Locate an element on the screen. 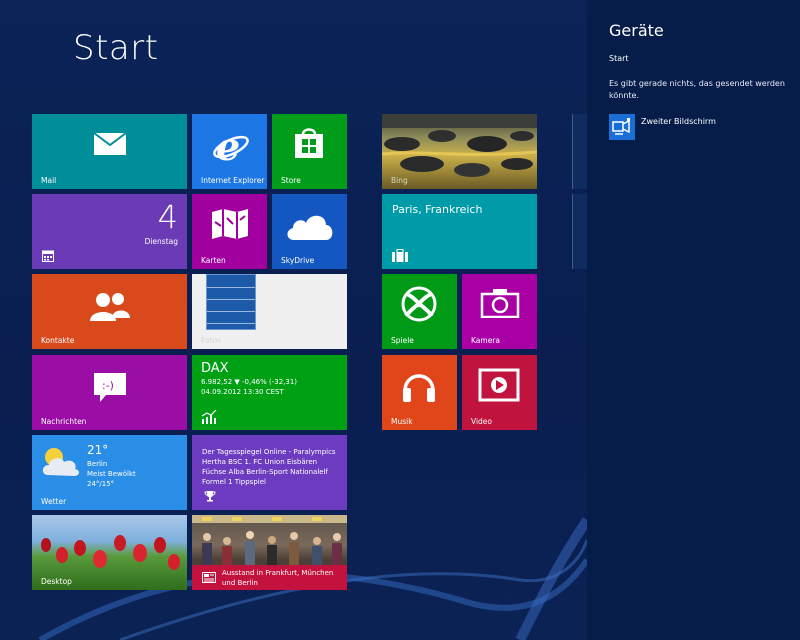 The height and width of the screenshot is (640, 800). projector-icon is located at coordinates (622, 127).